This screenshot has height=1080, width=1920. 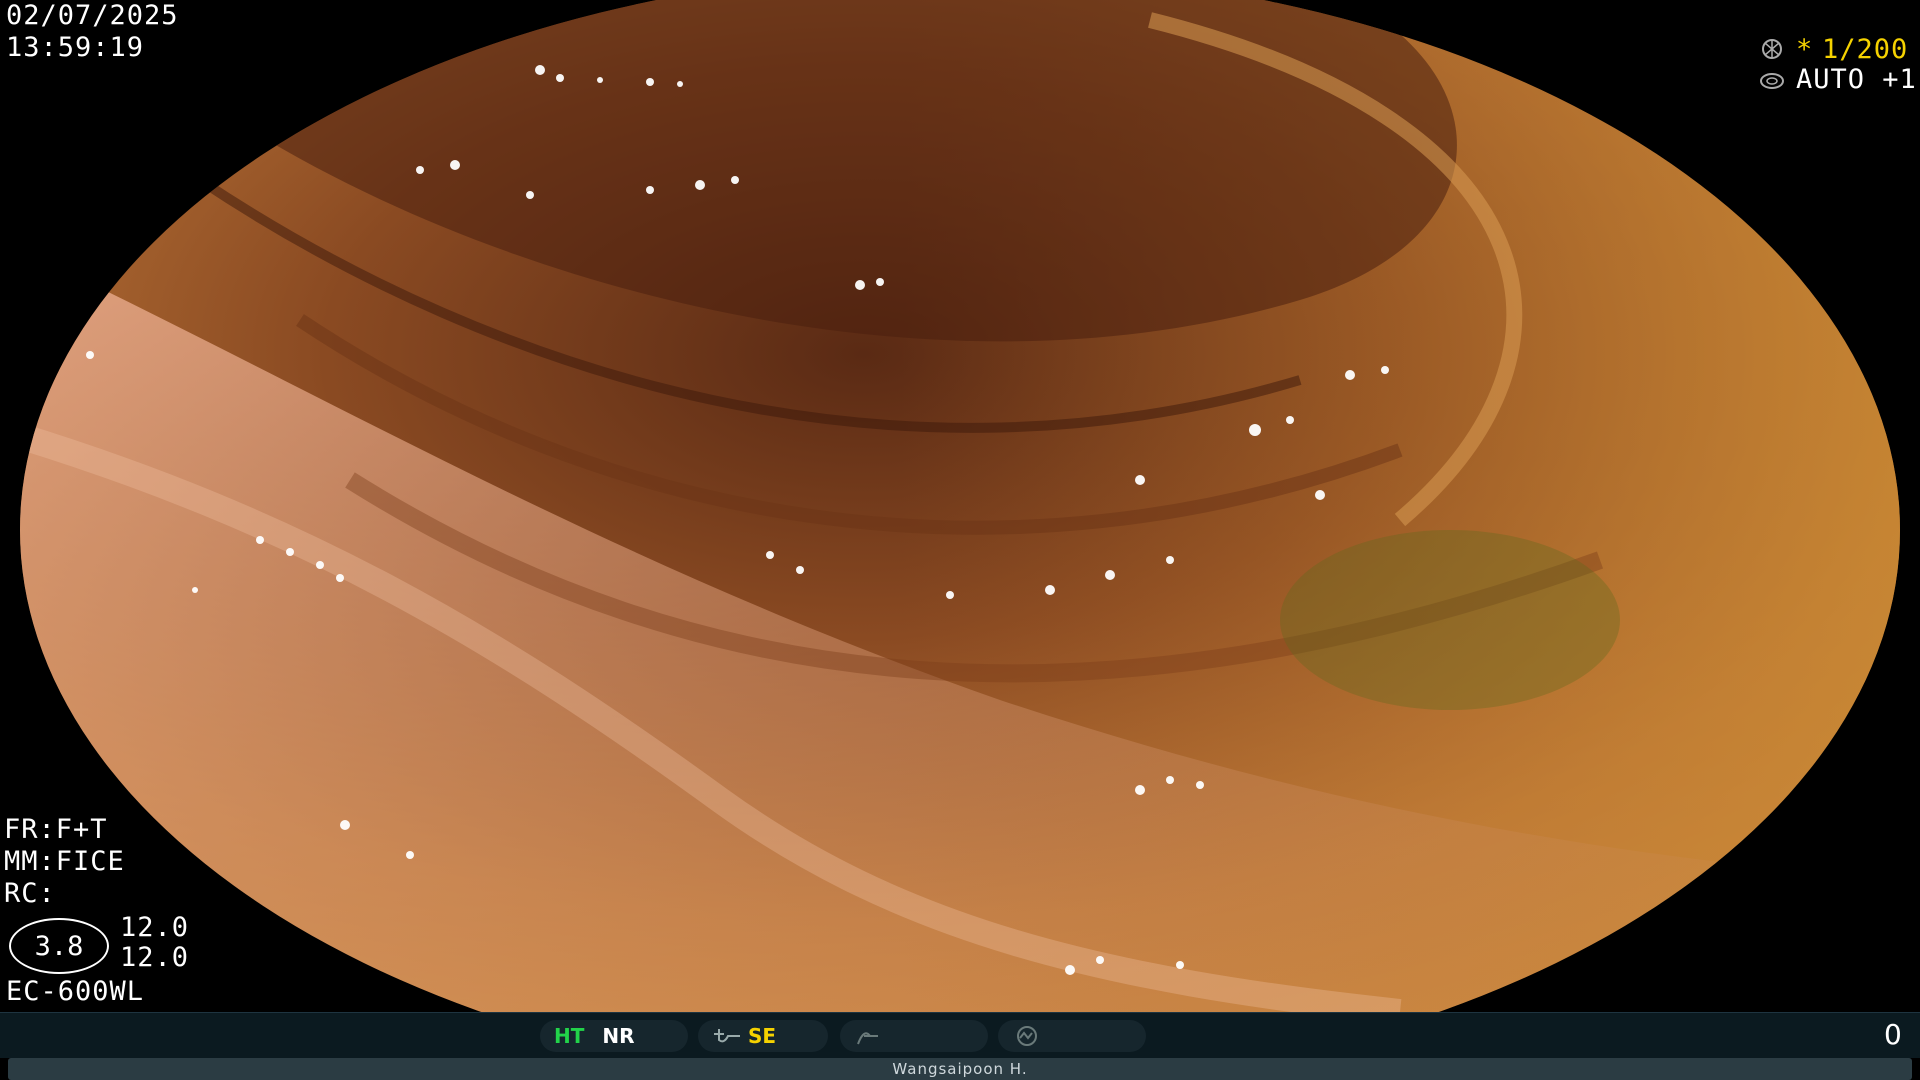 I want to click on magnification-ratio: 3.8, so click(x=59, y=946).